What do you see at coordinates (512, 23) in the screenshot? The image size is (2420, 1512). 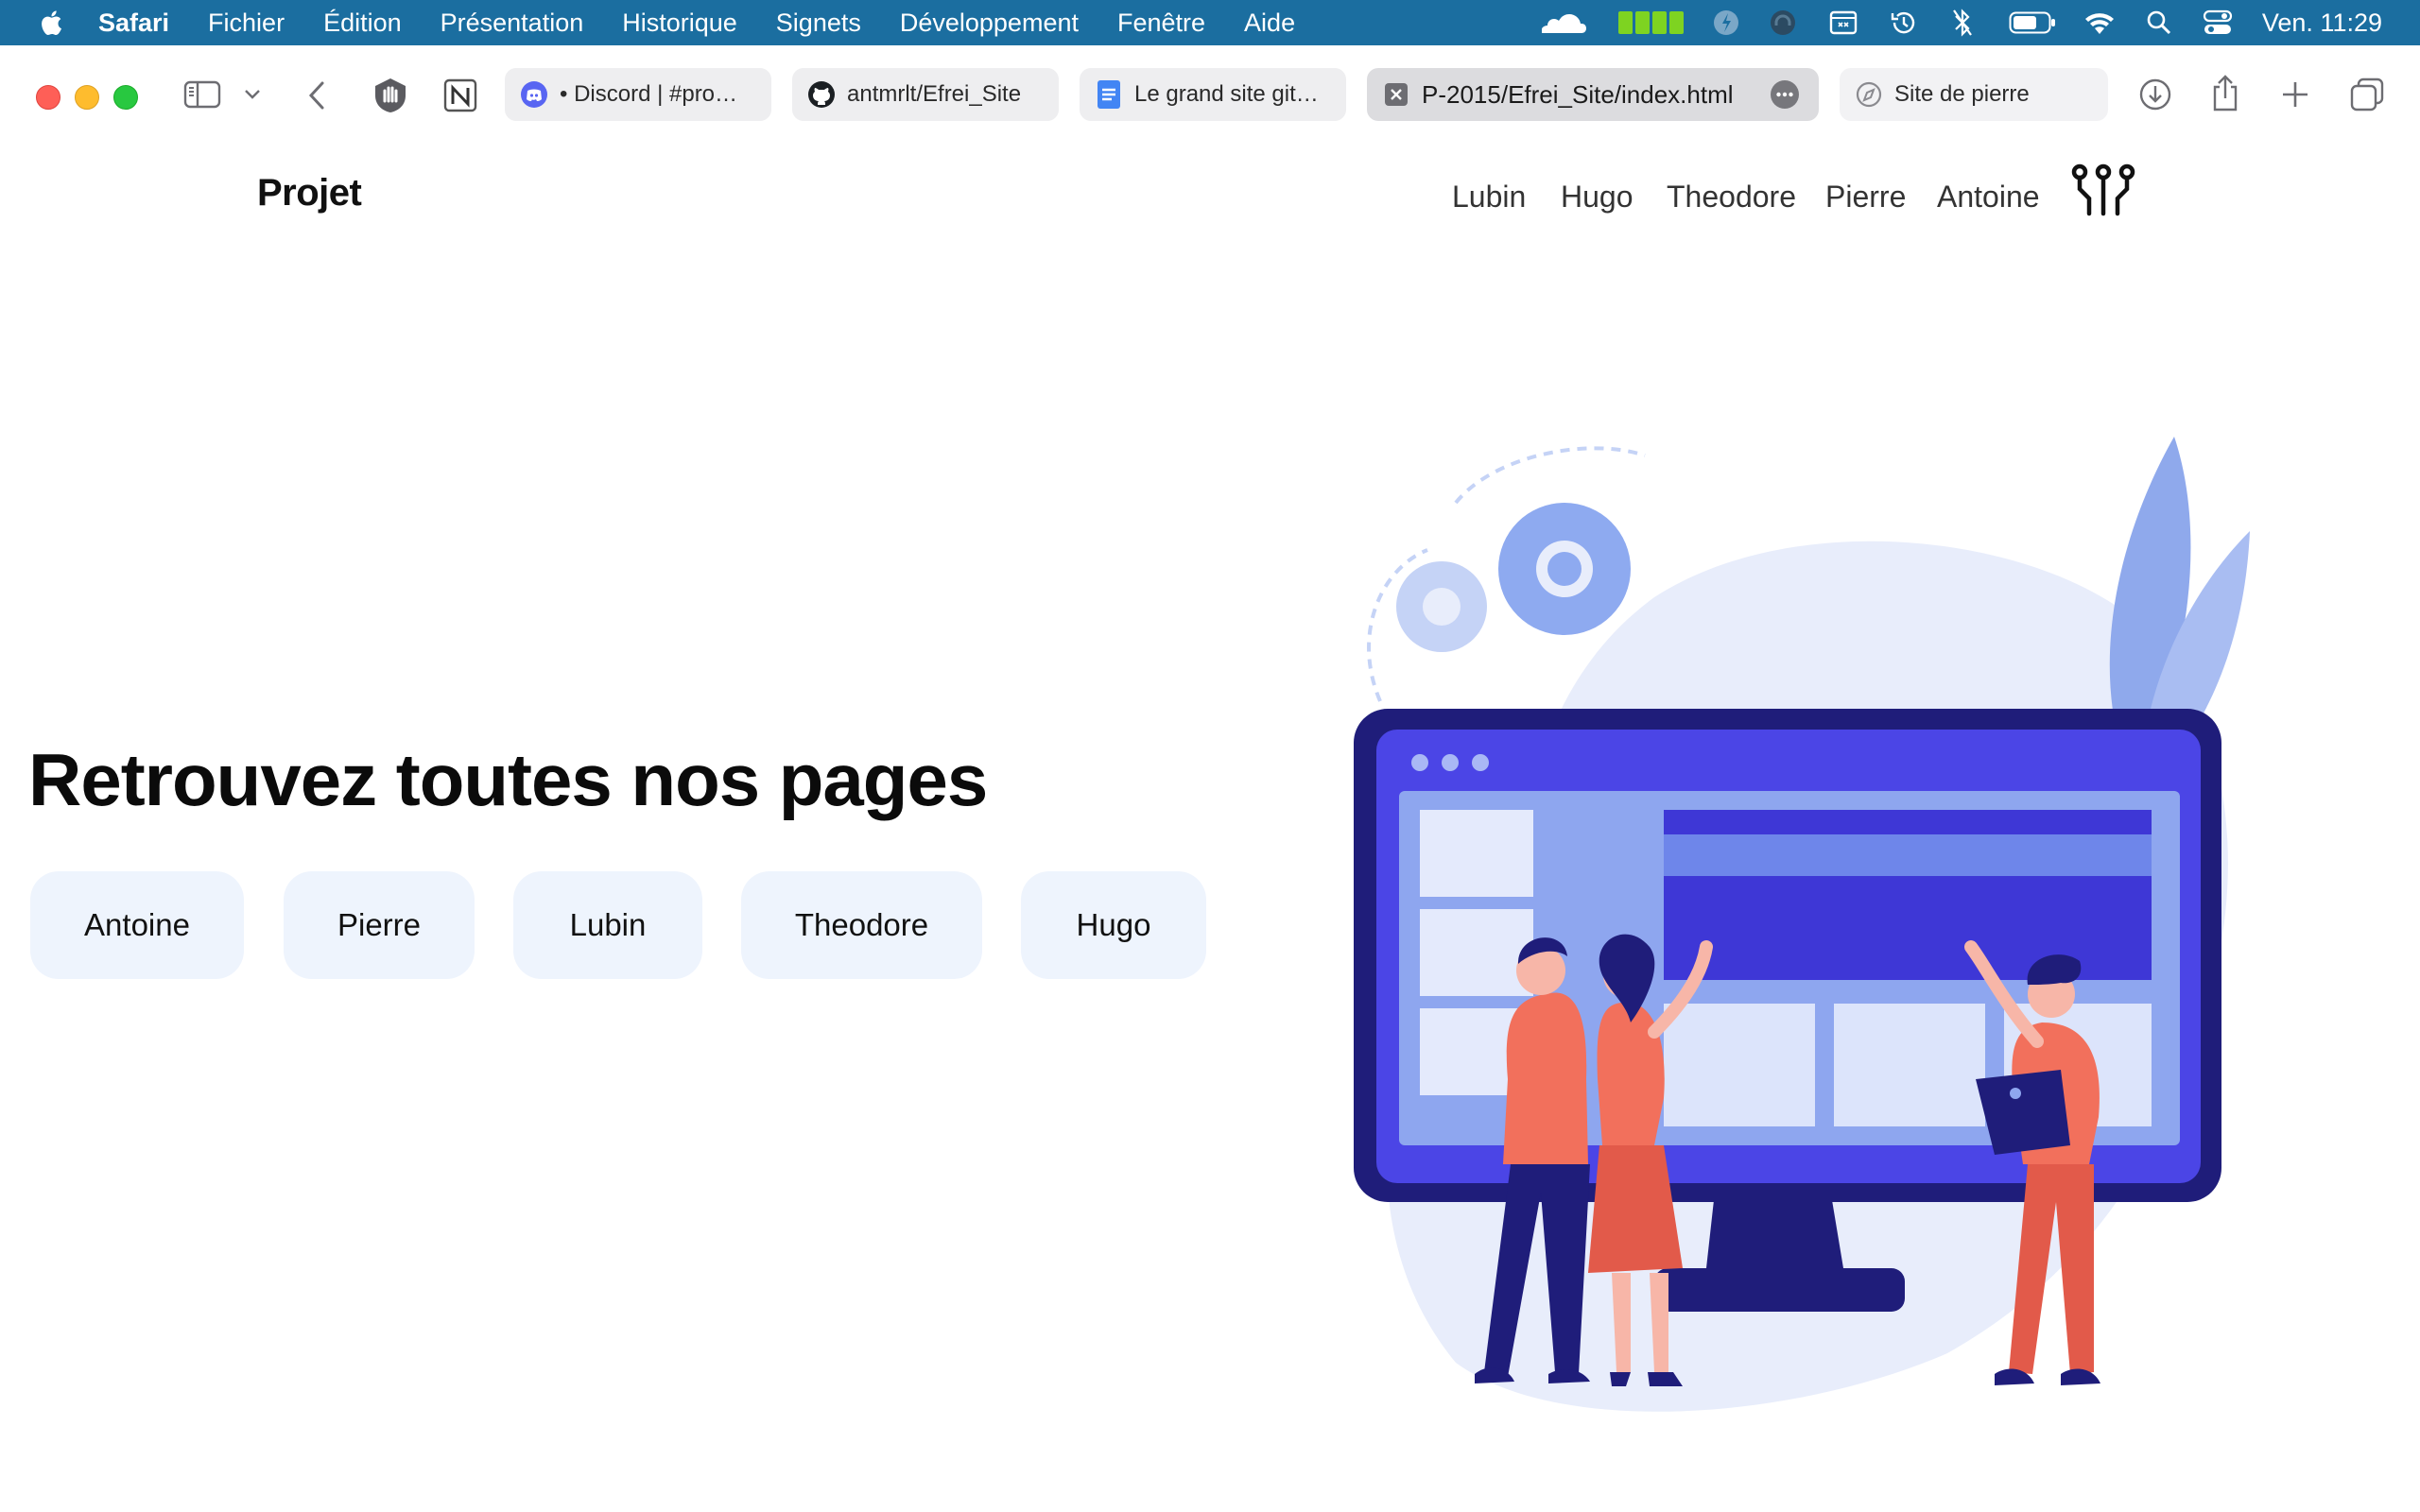 I see `menu-presentation: Présentation` at bounding box center [512, 23].